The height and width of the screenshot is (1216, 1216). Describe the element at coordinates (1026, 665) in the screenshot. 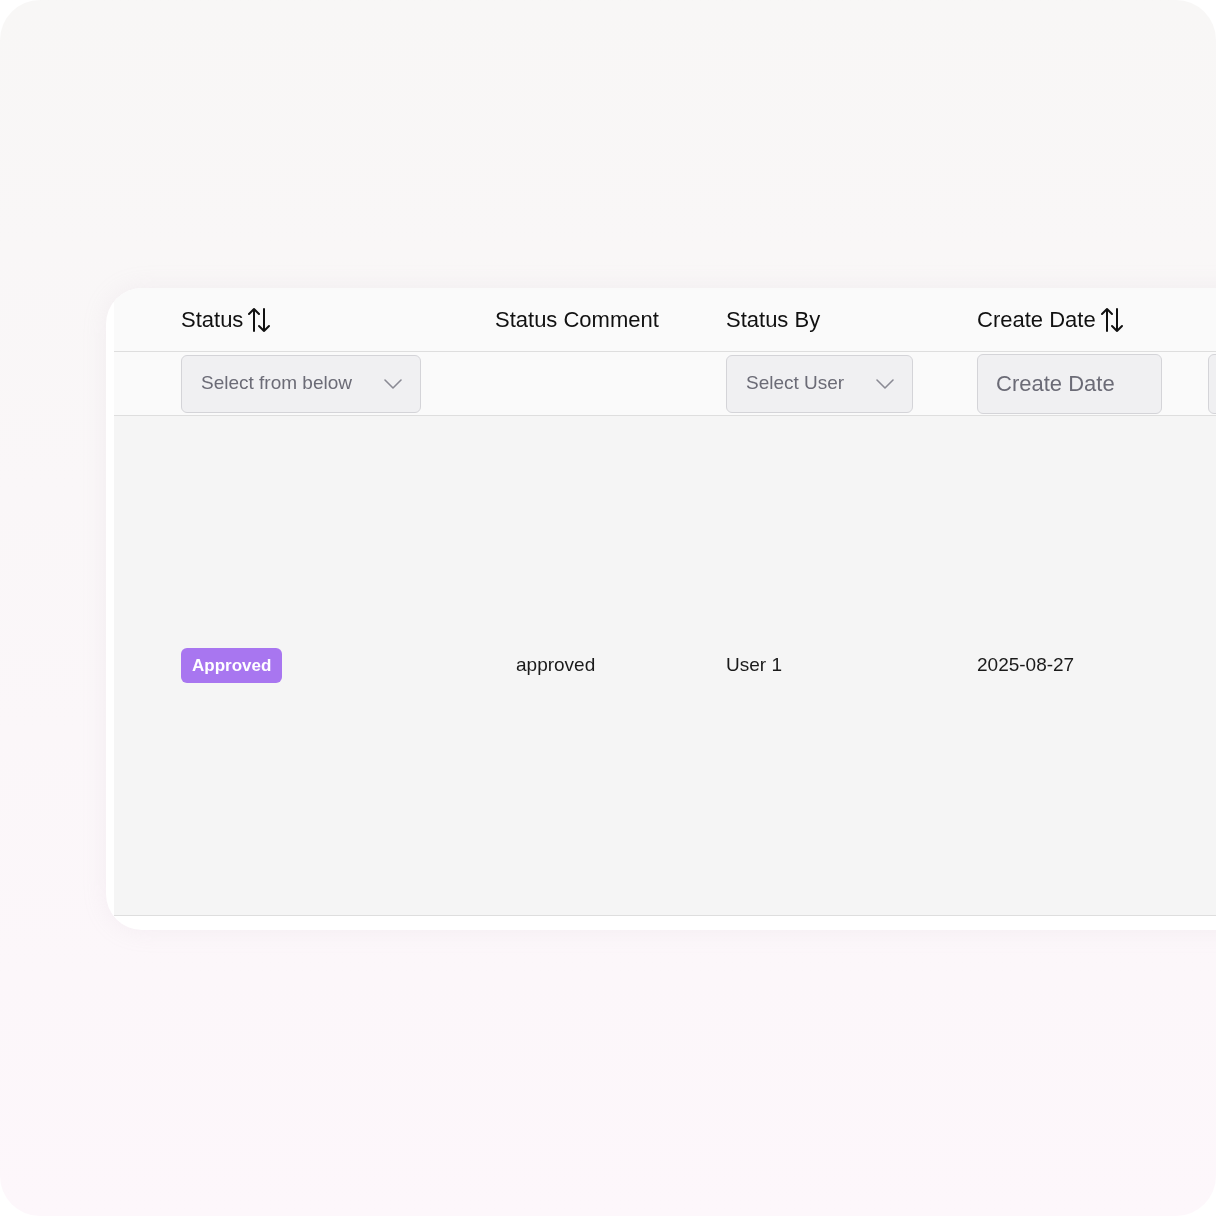

I see `table-cell-text: 2025-08-27` at that location.